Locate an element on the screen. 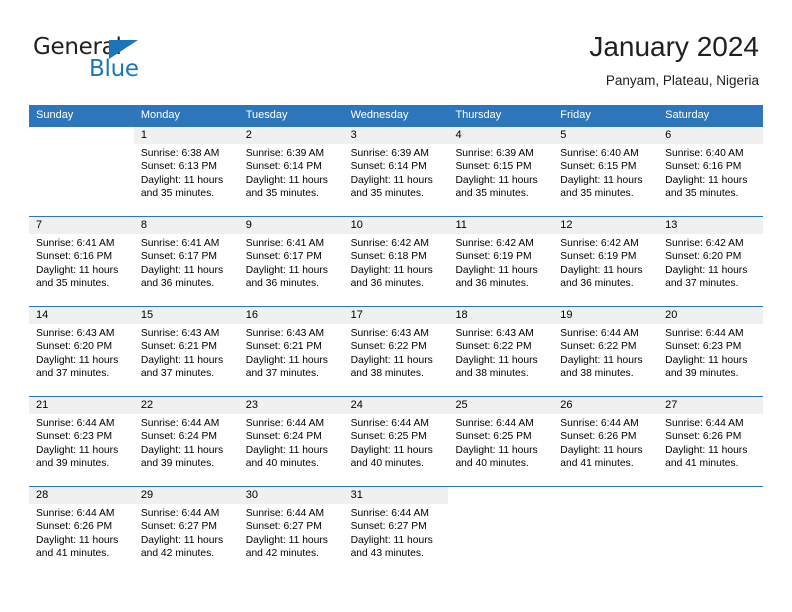  daylight-text-line2: and 36 minutes. is located at coordinates (387, 284).